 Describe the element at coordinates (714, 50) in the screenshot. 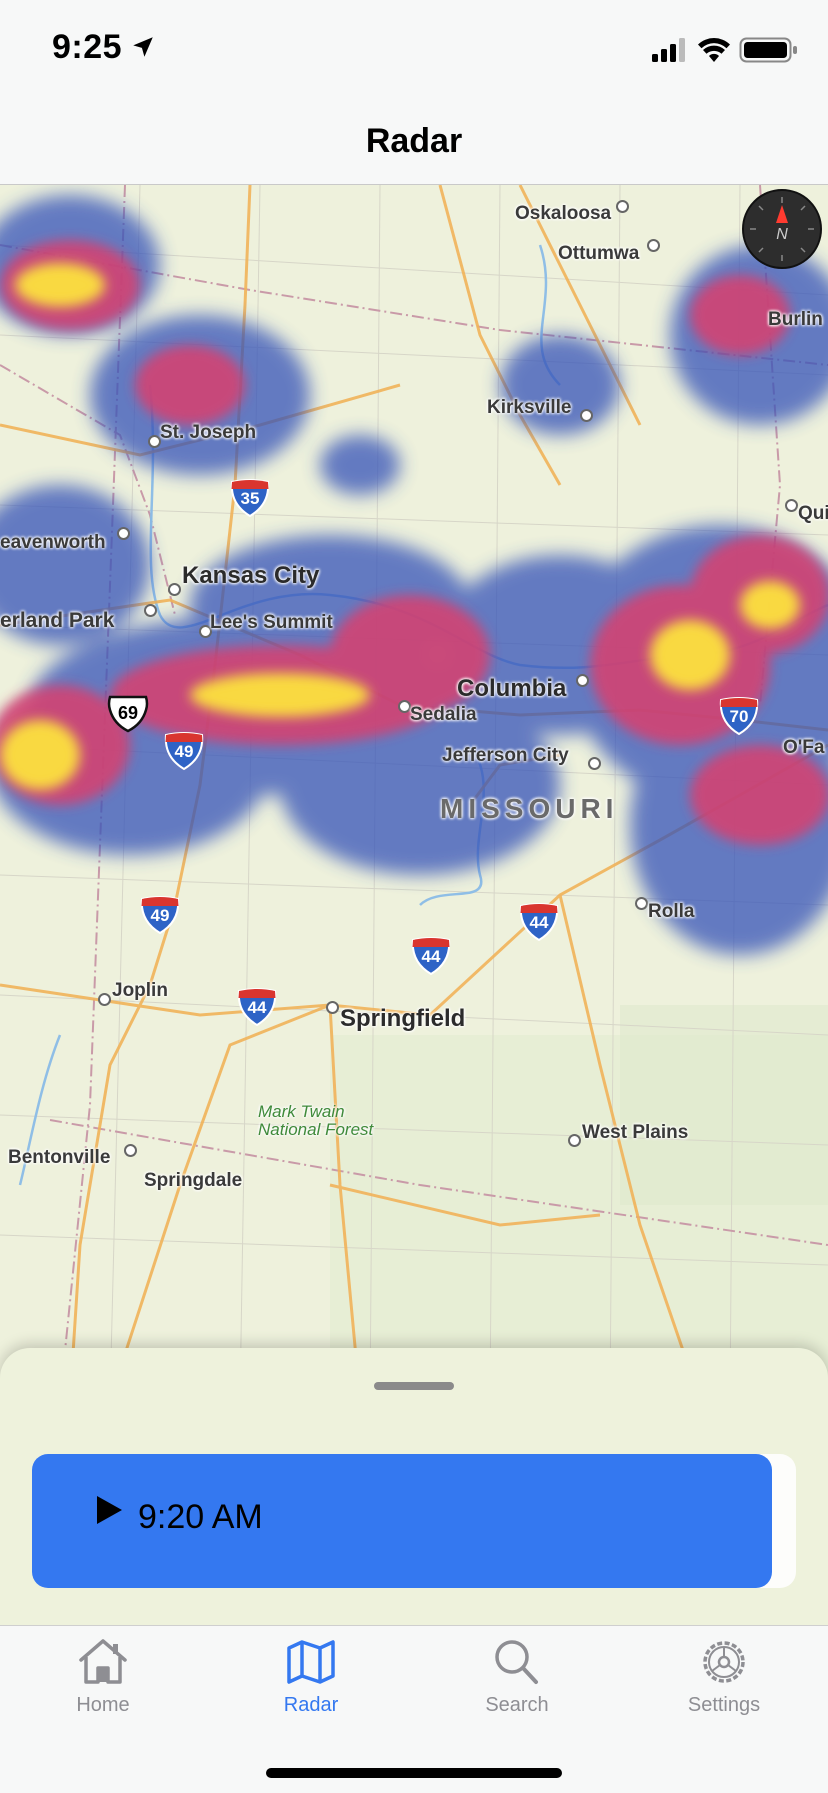

I see `wifi-icon` at that location.